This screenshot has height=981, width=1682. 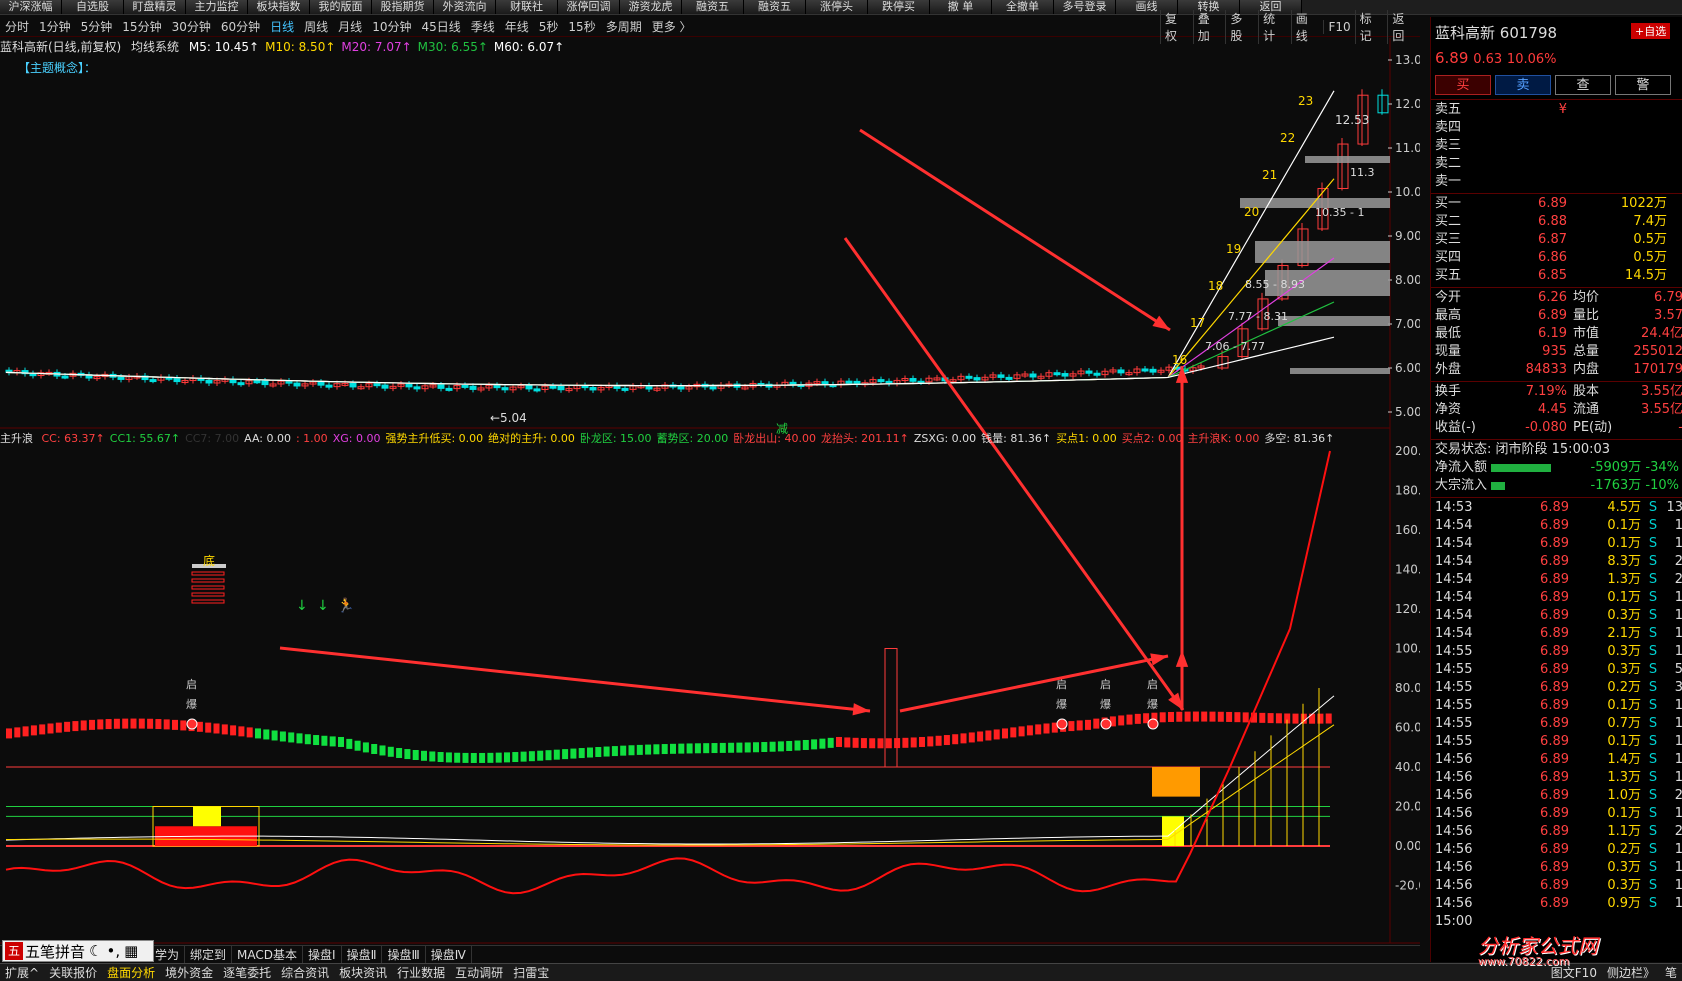 I want to click on status-tab: 板块资讯, so click(x=363, y=972).